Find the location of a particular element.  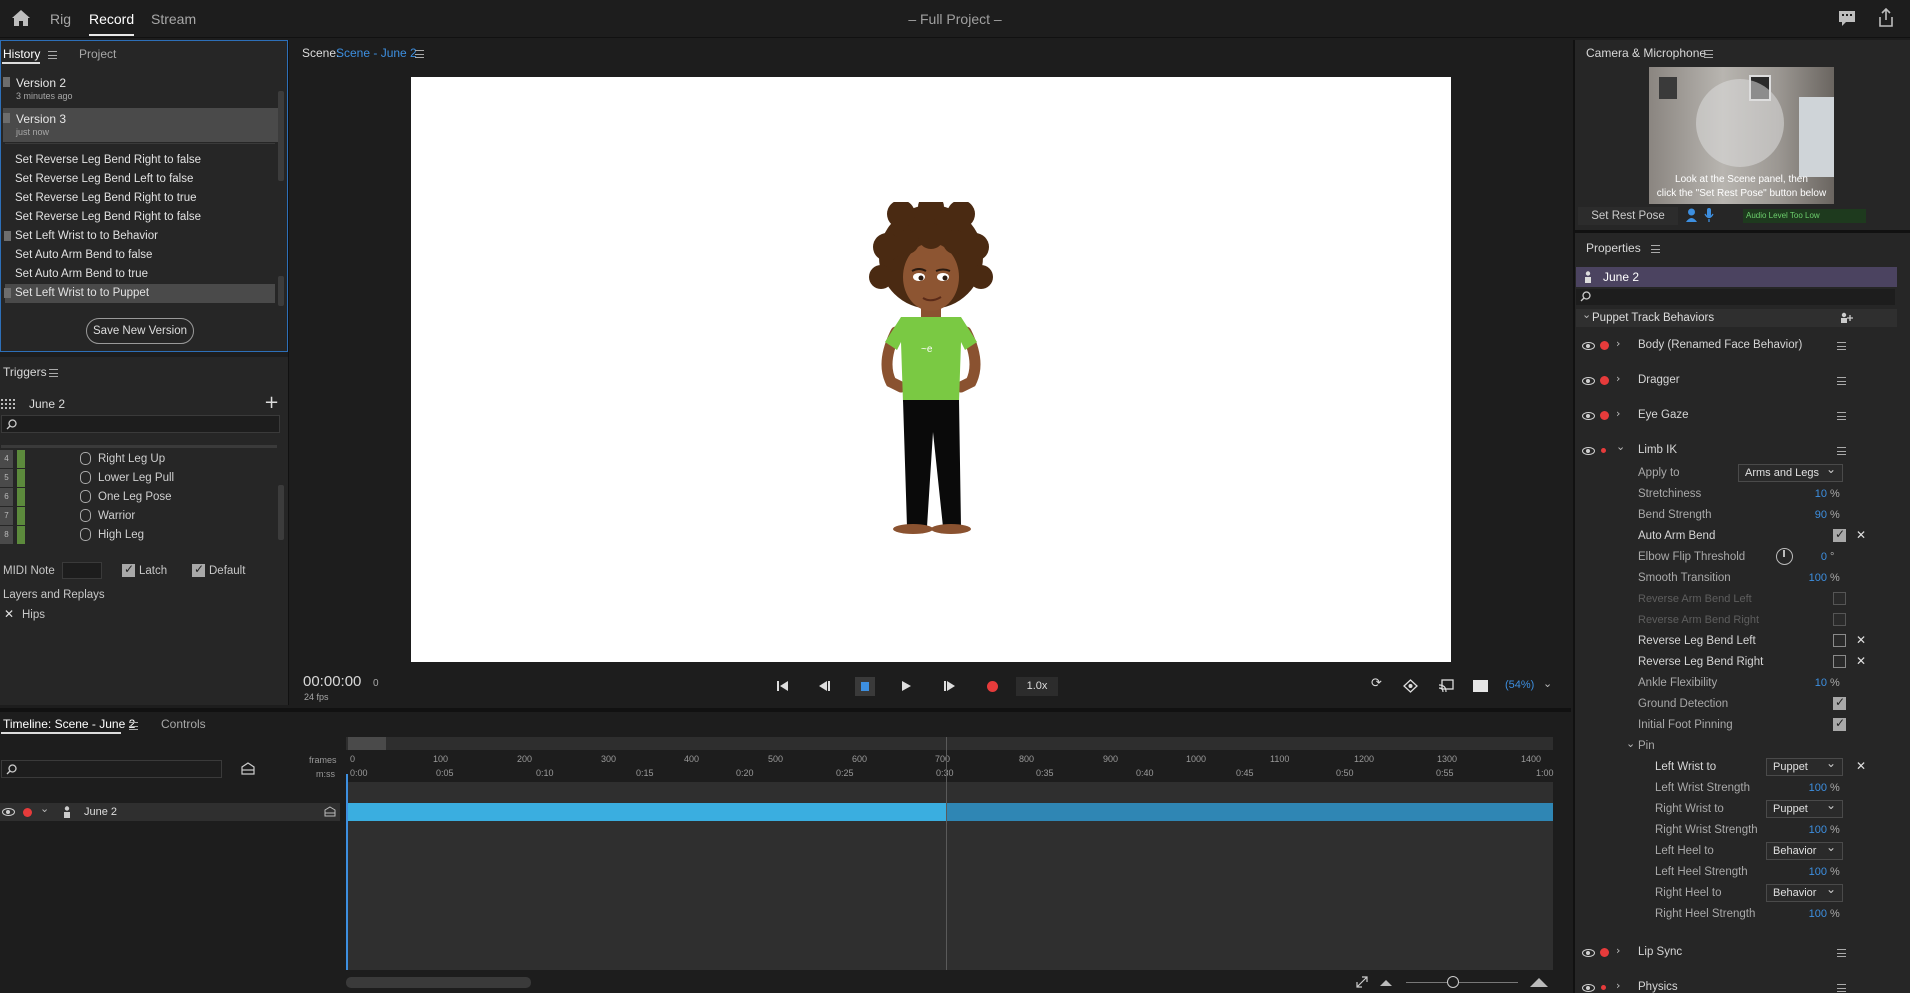

smooth-transition-value: 100 is located at coordinates (1811, 578).